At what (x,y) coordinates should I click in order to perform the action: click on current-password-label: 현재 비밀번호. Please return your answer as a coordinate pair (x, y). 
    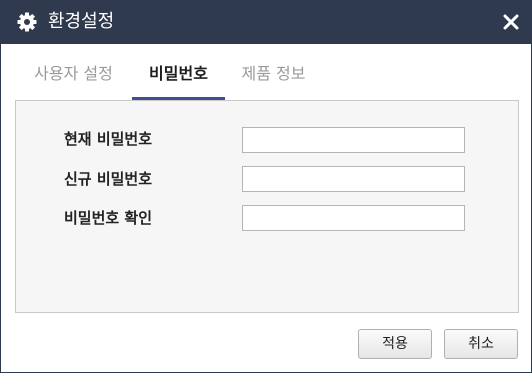
    Looking at the image, I should click on (108, 139).